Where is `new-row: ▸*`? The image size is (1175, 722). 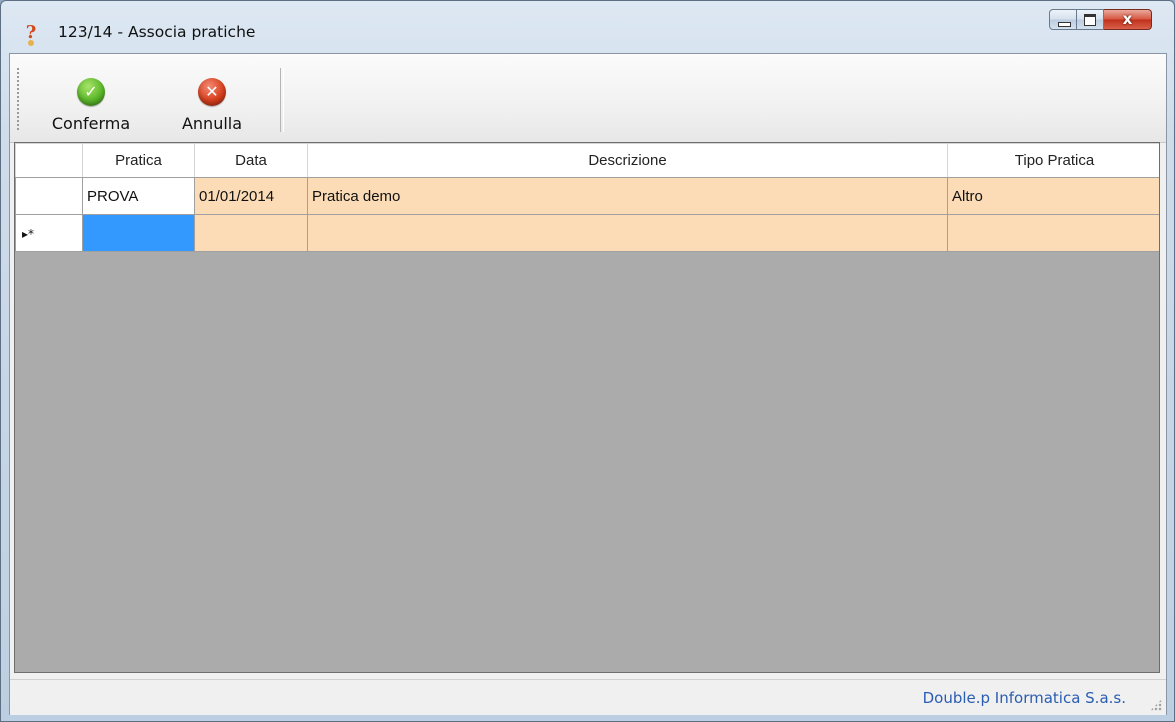 new-row: ▸* is located at coordinates (587, 233).